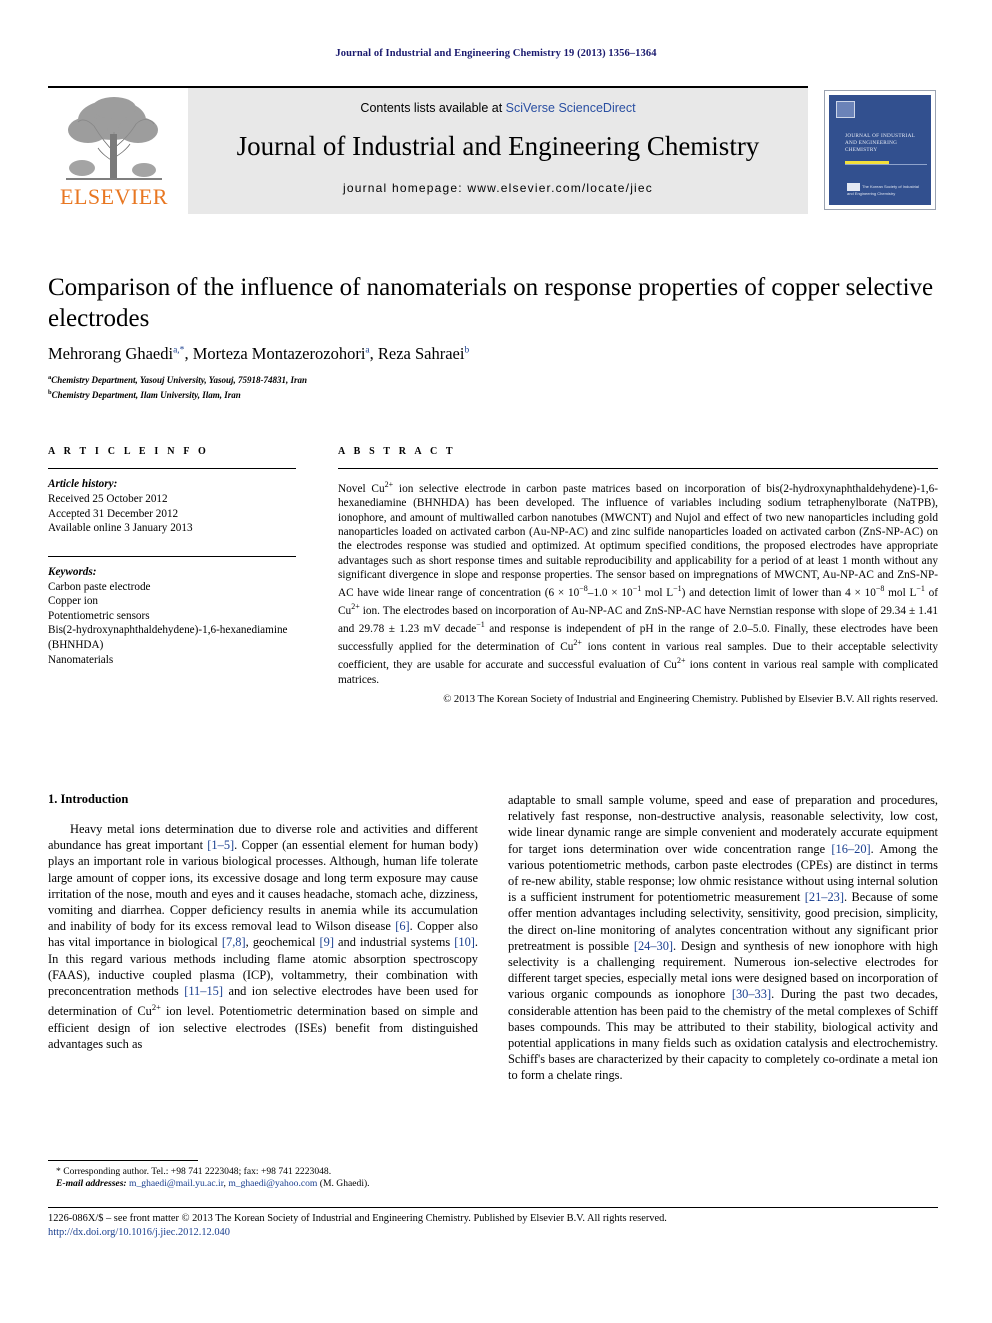 This screenshot has width=992, height=1323. I want to click on keyword-item: Nanomaterials, so click(81, 659).